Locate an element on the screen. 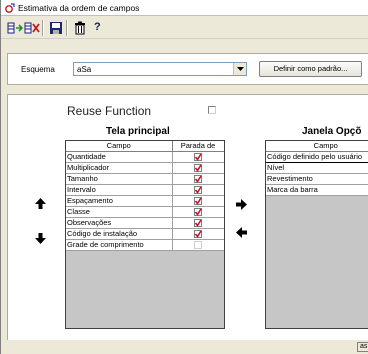  main-grid-header-stop: Parada de is located at coordinates (198, 146).